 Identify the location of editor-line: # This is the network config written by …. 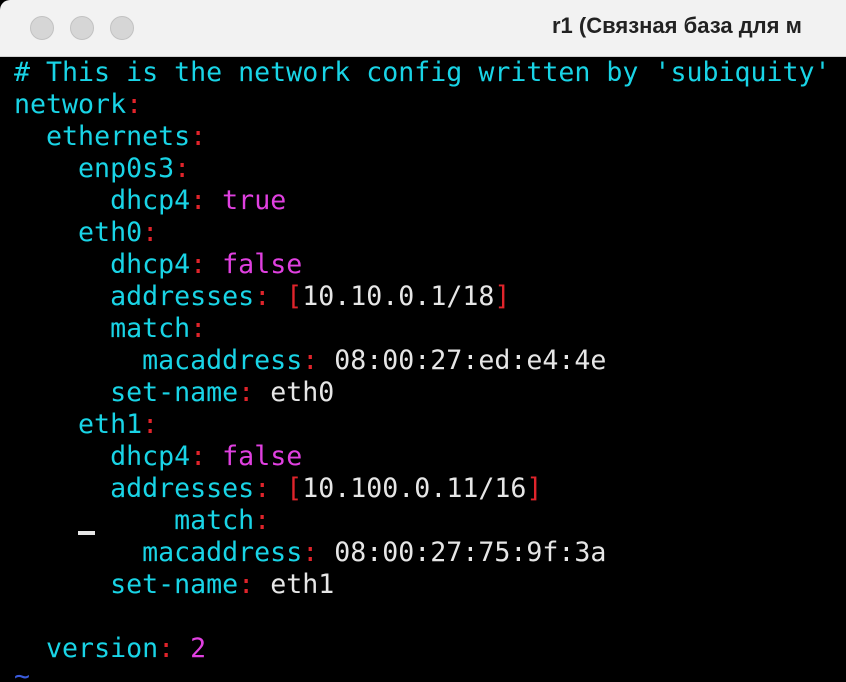
(422, 73).